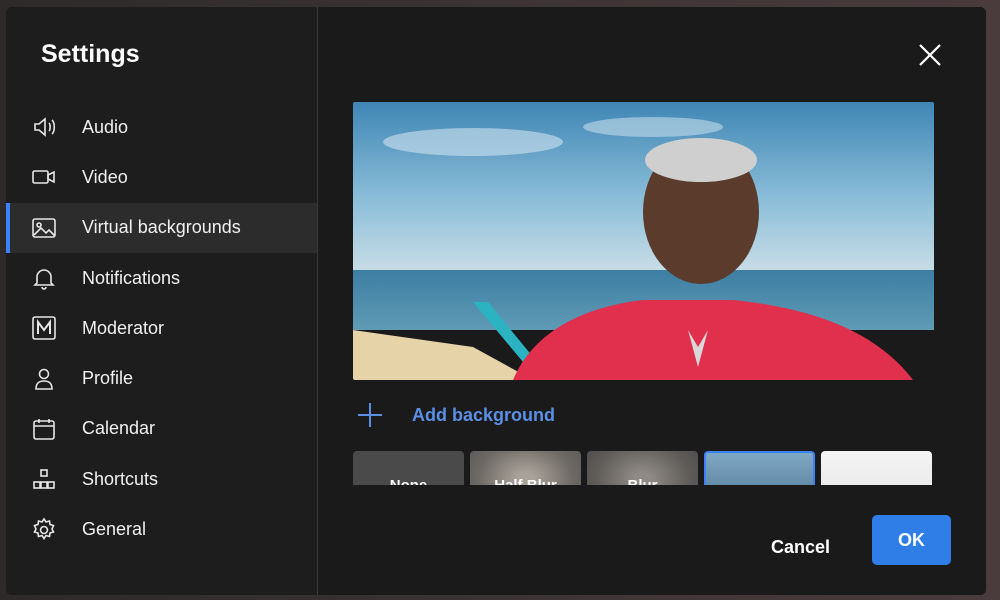  Describe the element at coordinates (161, 479) in the screenshot. I see `sidebar-item-shortcuts: Shortcuts` at that location.